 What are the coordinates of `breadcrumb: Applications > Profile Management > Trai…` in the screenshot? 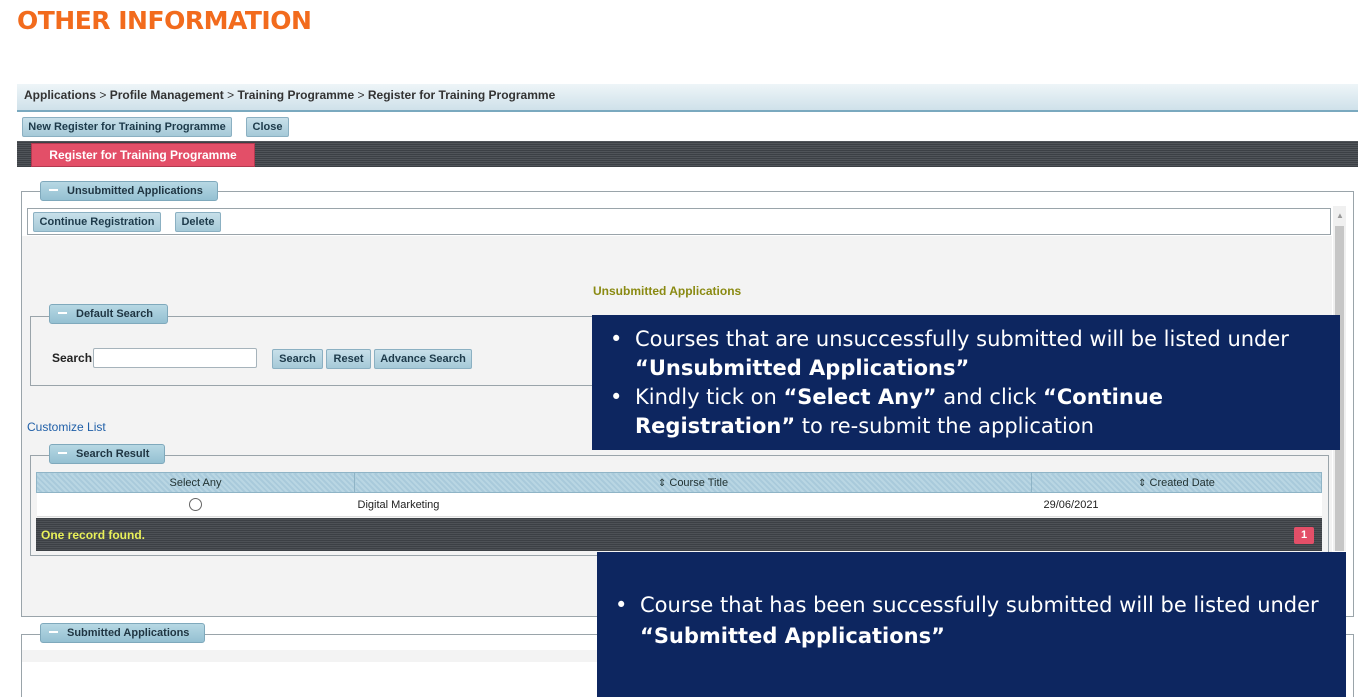 It's located at (687, 98).